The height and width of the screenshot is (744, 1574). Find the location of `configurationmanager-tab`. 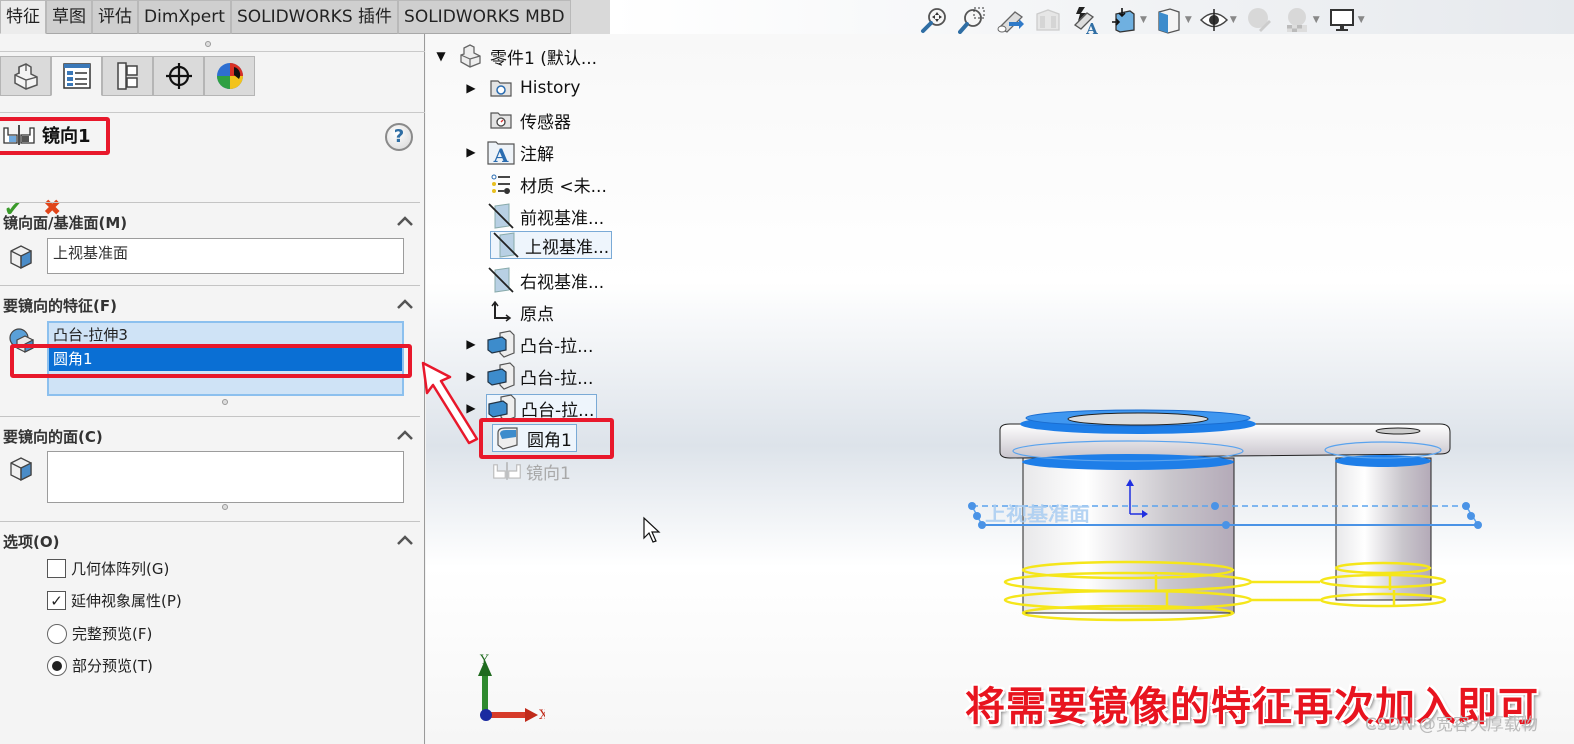

configurationmanager-tab is located at coordinates (127, 76).